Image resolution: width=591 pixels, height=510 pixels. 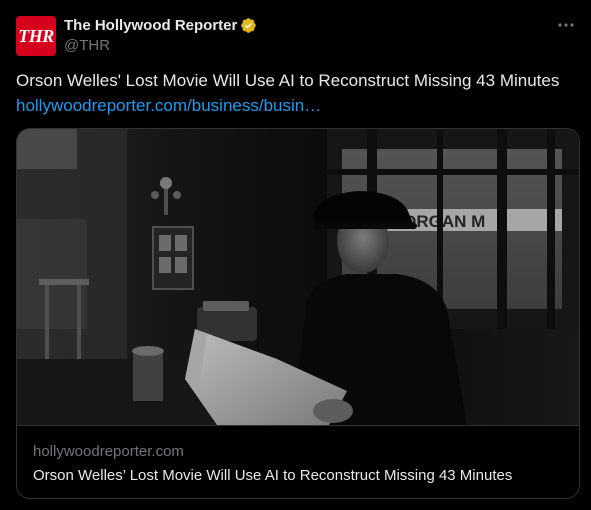 I want to click on more-horizontal-icon, so click(x=566, y=25).